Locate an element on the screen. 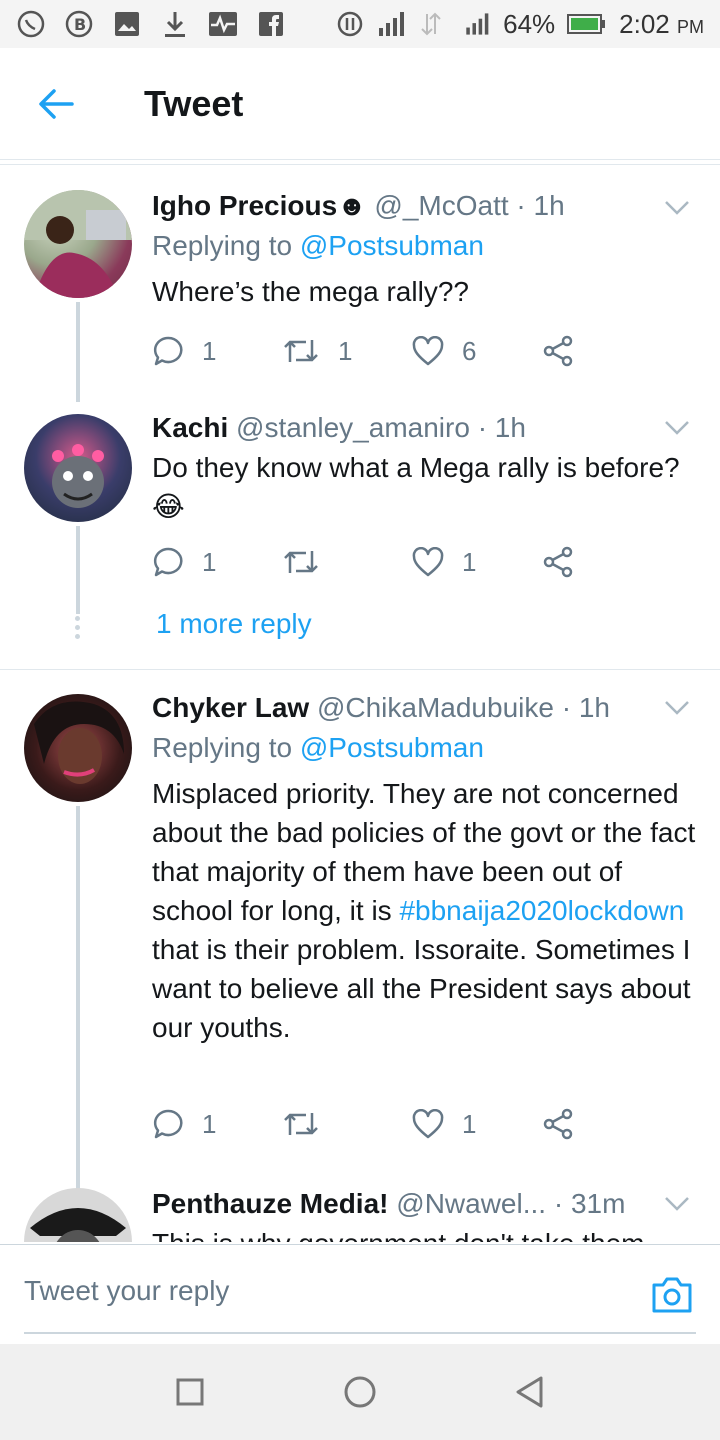  back-button is located at coordinates (56, 104).